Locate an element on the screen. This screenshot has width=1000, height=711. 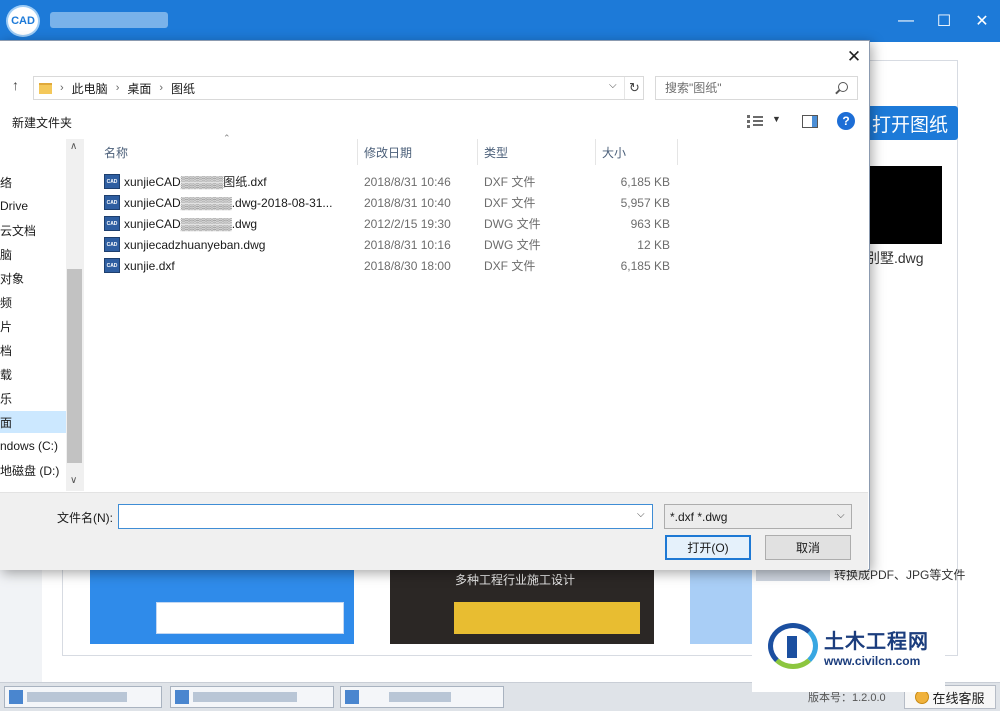
scroll-up-icon: ∧ is located at coordinates (73, 146).